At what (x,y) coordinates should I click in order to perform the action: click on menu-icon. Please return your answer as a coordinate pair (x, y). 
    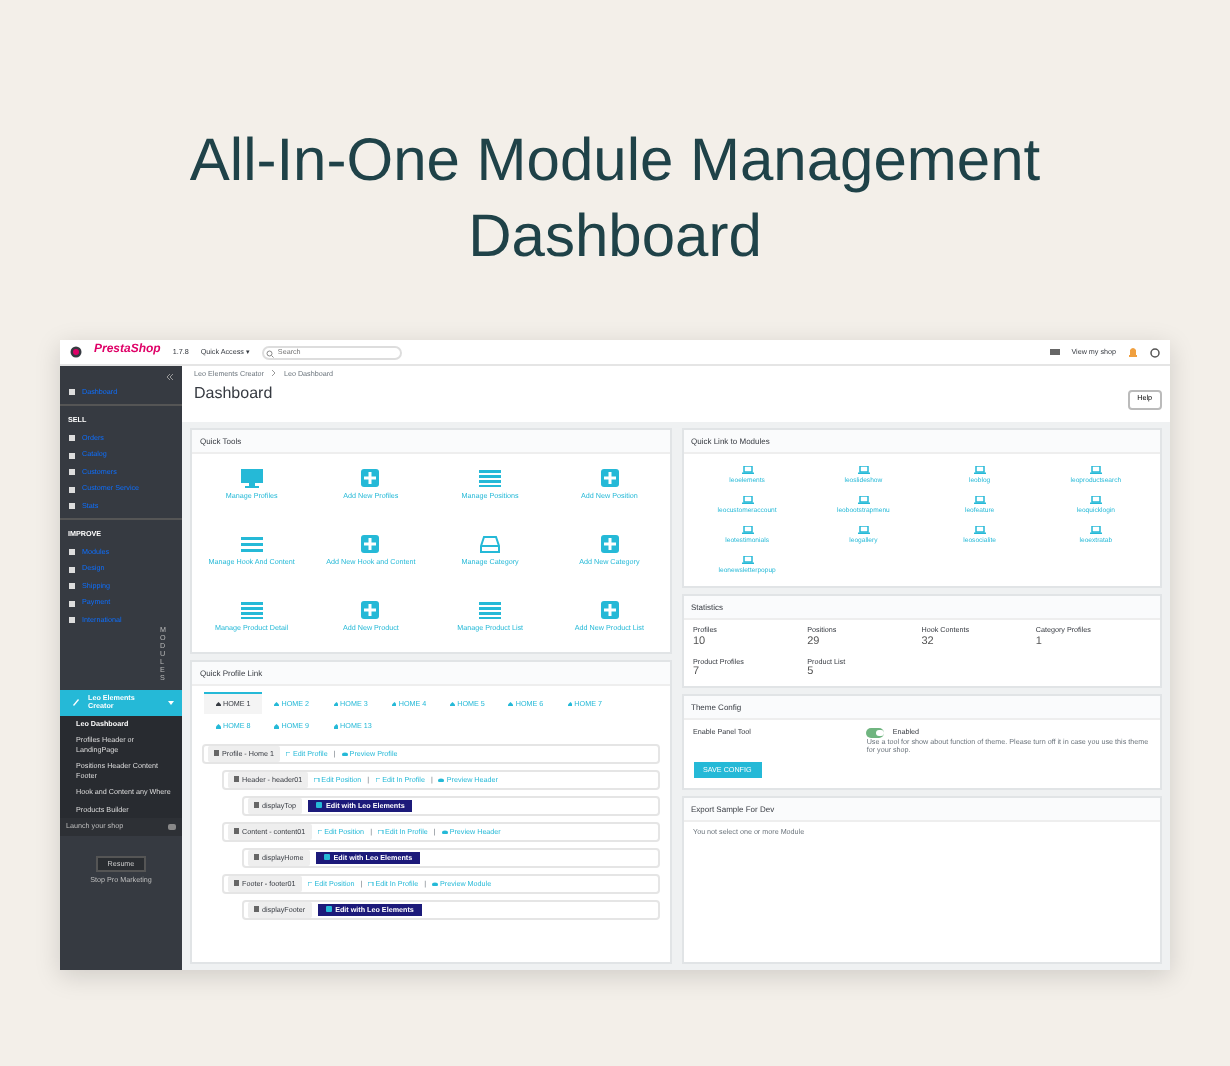
    Looking at the image, I should click on (251, 544).